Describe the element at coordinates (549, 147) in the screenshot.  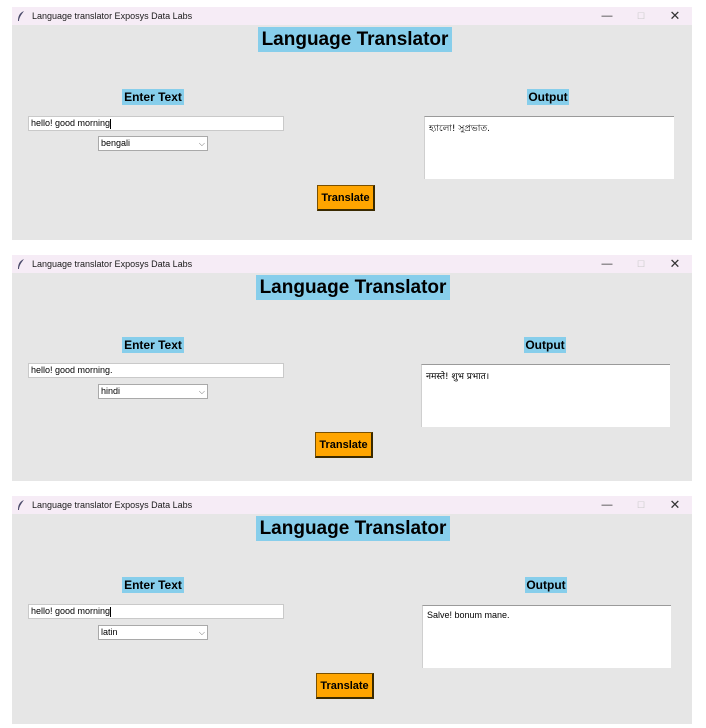
I see `output-textbox: হ্যালো! সুপ্রভাত.` at that location.